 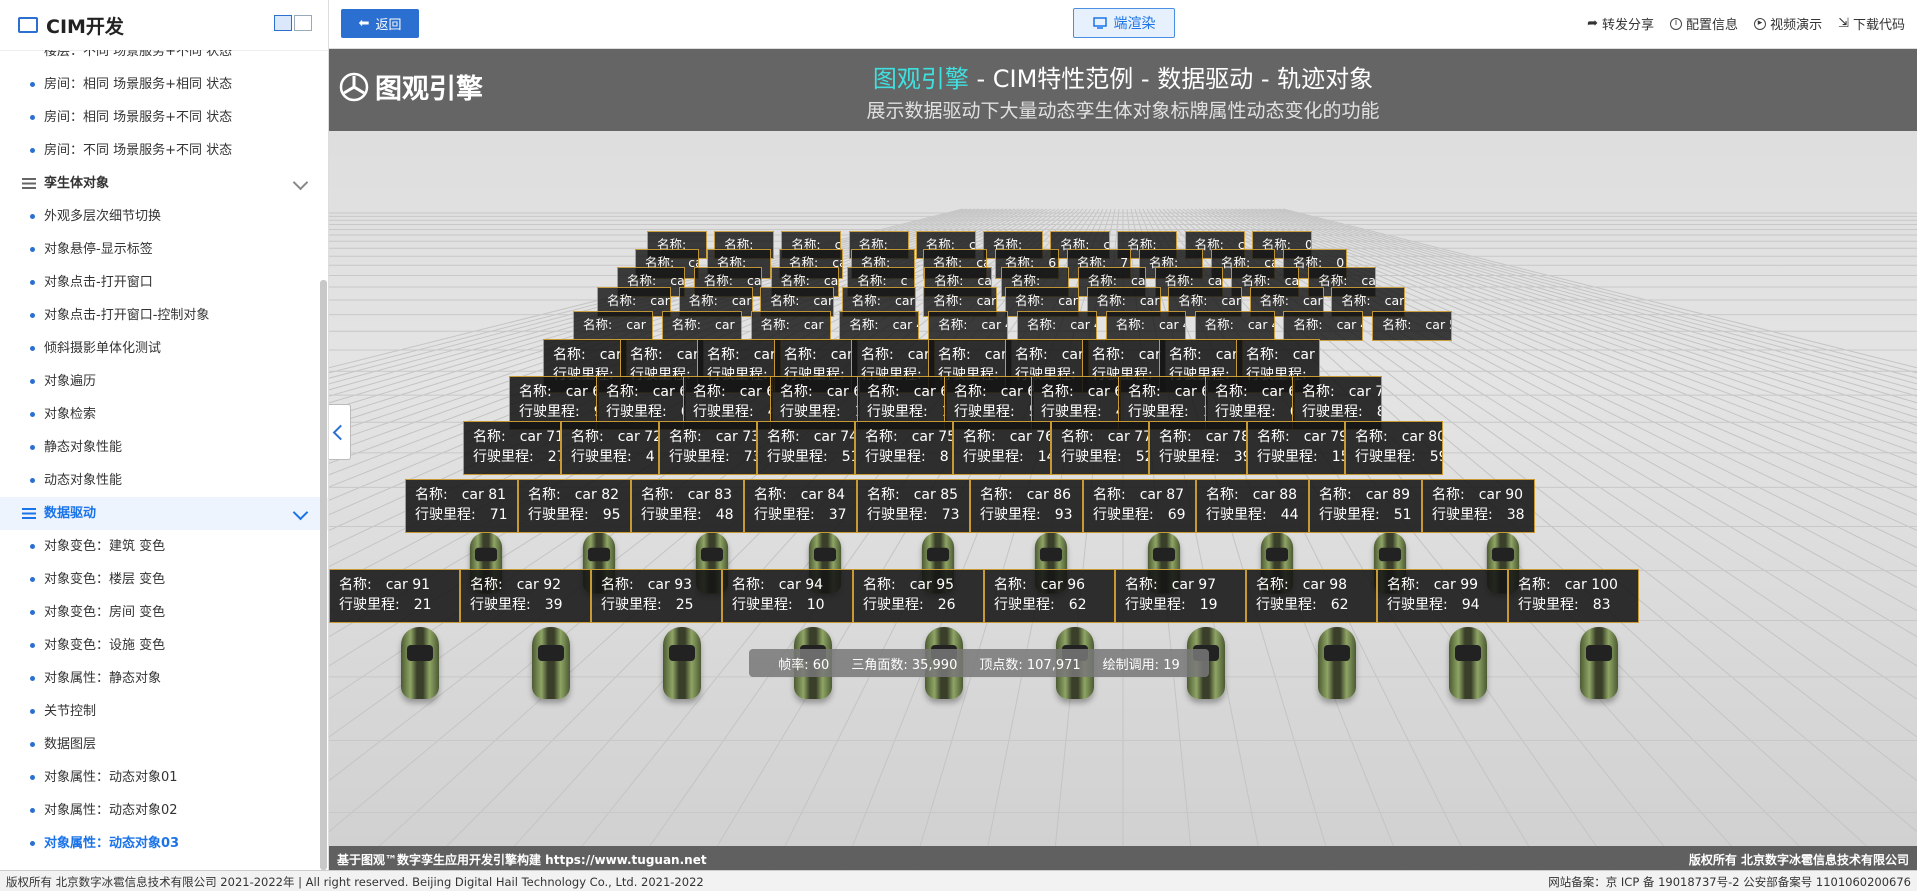 What do you see at coordinates (164, 810) in the screenshot?
I see `sidebar-item: 对象属性：动态对象02` at bounding box center [164, 810].